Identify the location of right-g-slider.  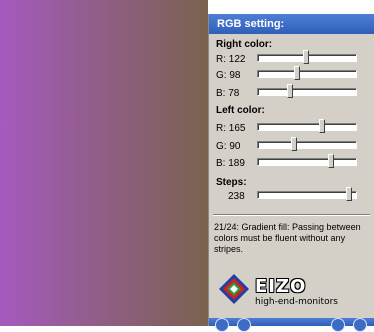
(307, 73).